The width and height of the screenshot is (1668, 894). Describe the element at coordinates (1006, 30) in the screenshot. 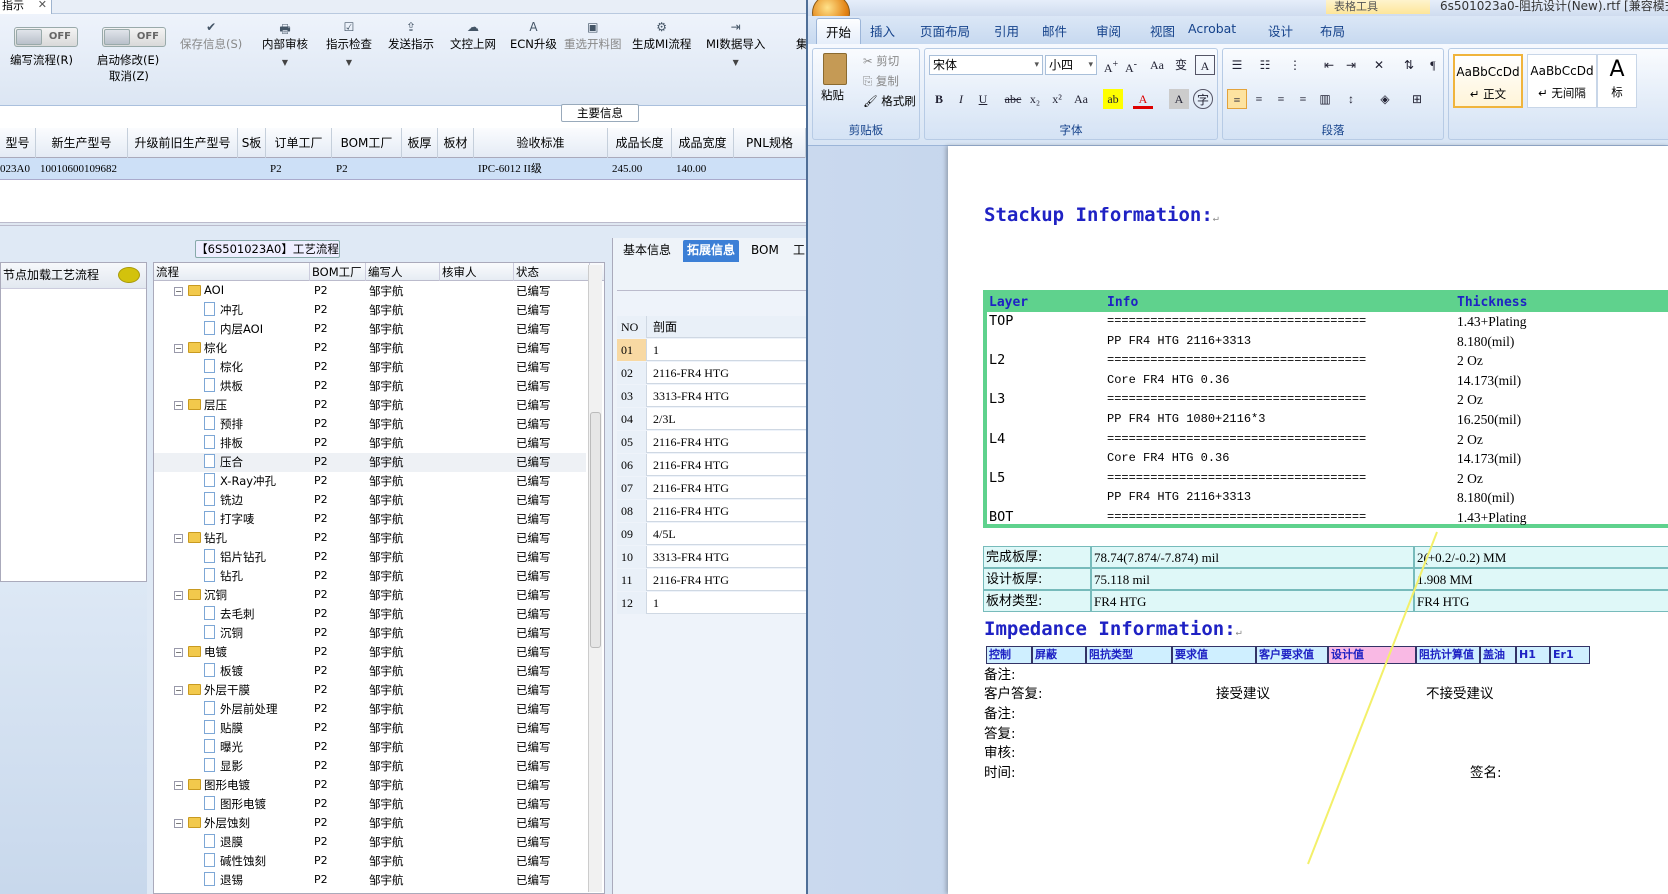

I see `ribbon-tab: 引用` at that location.